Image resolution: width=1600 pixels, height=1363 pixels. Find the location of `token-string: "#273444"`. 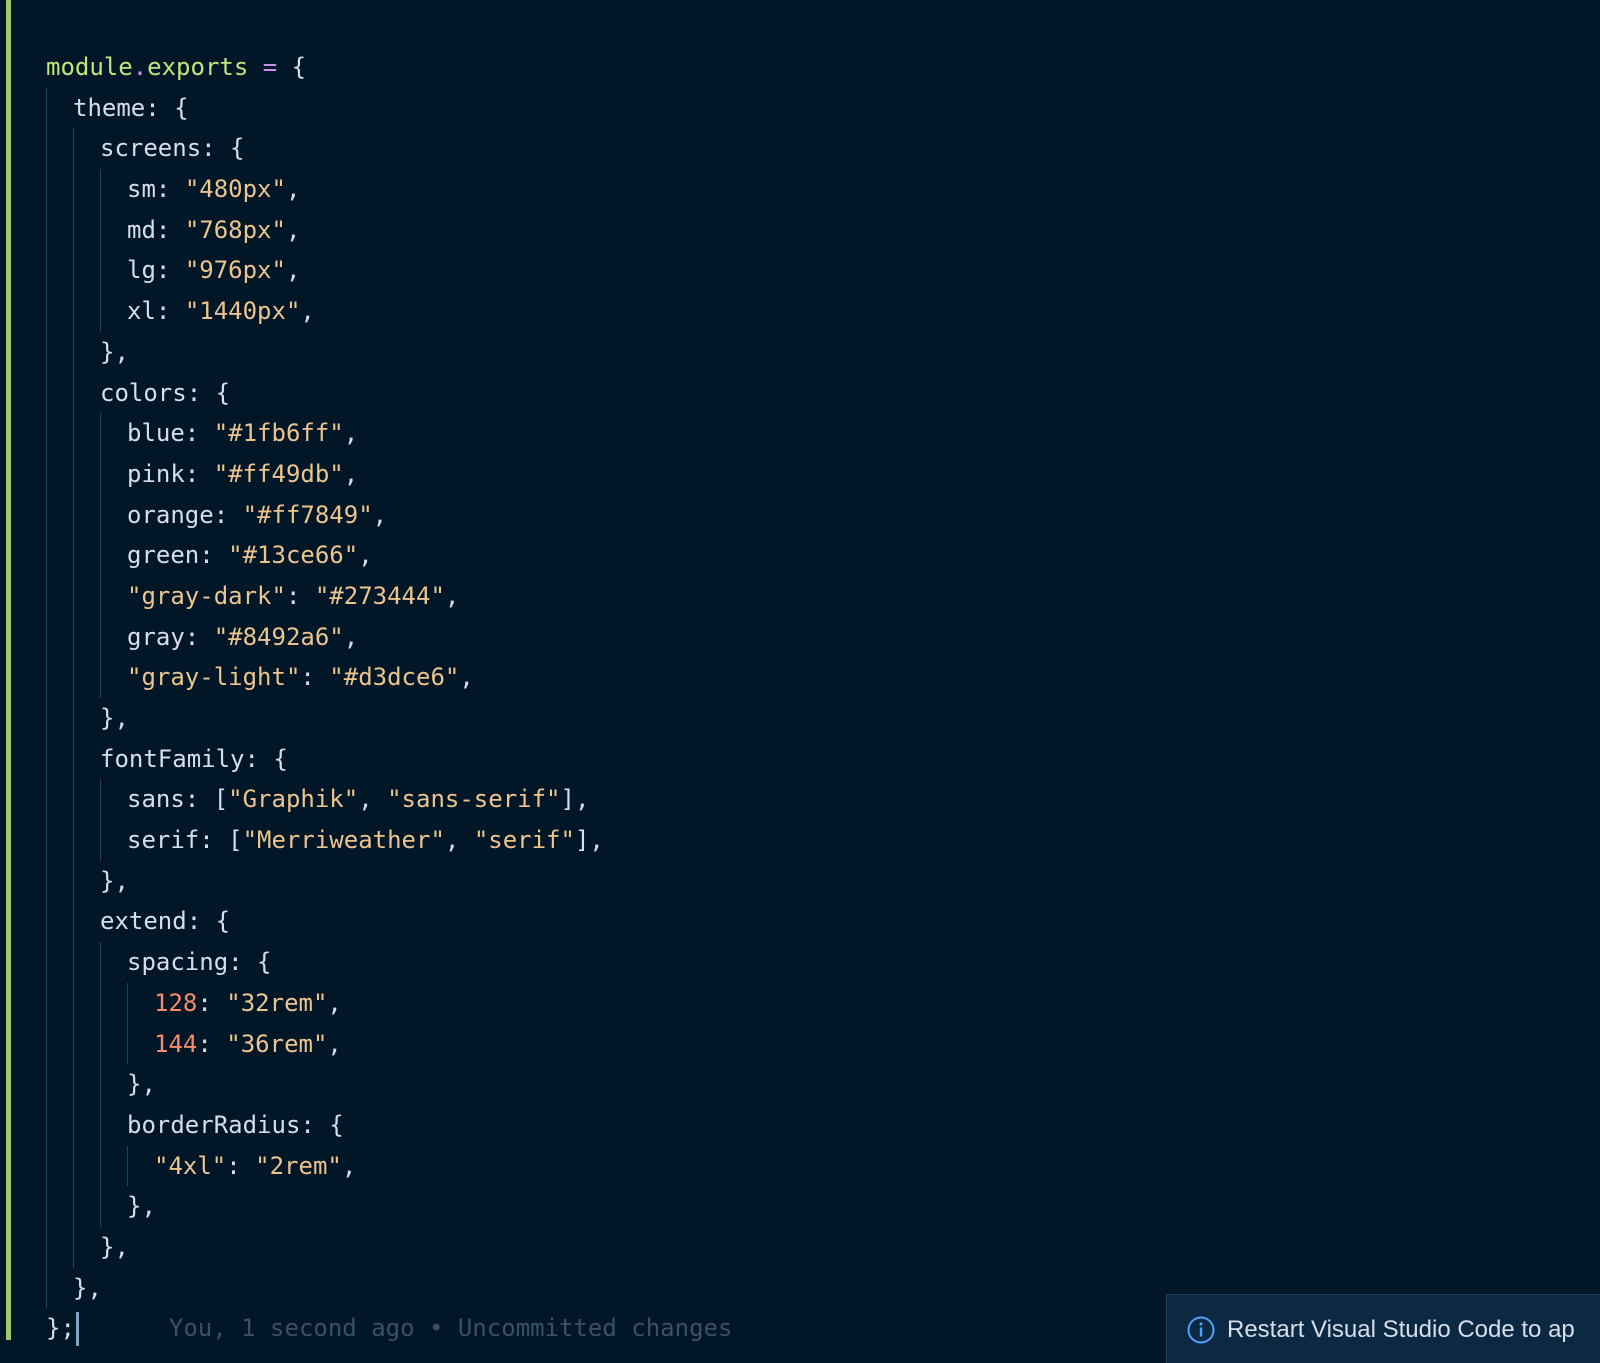

token-string: "#273444" is located at coordinates (379, 595).